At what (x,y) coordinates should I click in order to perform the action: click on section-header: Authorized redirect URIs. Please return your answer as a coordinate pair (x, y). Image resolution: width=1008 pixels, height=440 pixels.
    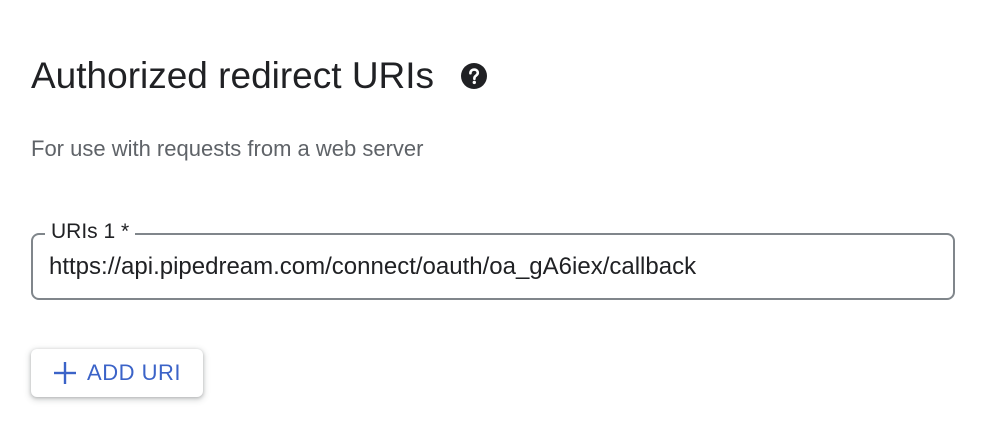
    Looking at the image, I should click on (259, 76).